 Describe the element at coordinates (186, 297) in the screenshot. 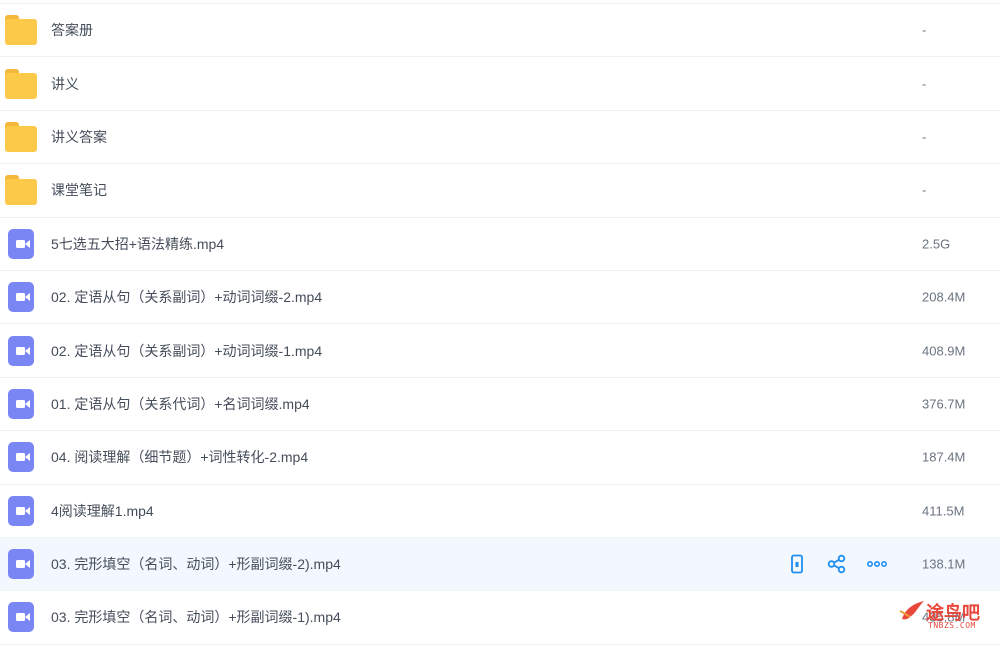

I see `file-name: 02. 定语从句（关系副词）+动词词缀-2.mp4` at that location.